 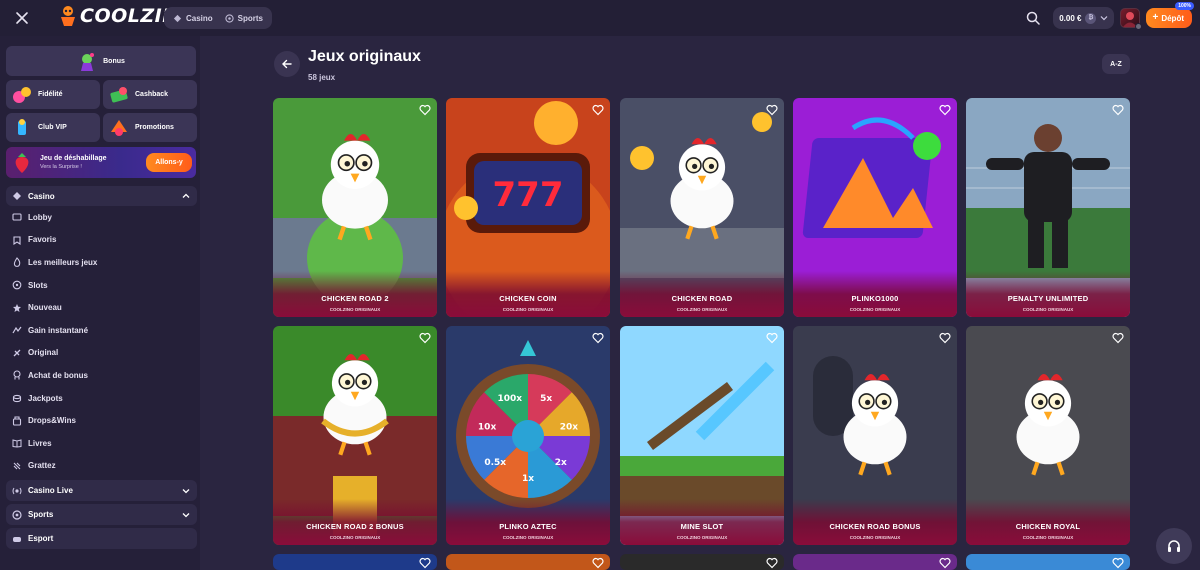 What do you see at coordinates (101, 353) in the screenshot?
I see `sidebar-item-original: Original` at bounding box center [101, 353].